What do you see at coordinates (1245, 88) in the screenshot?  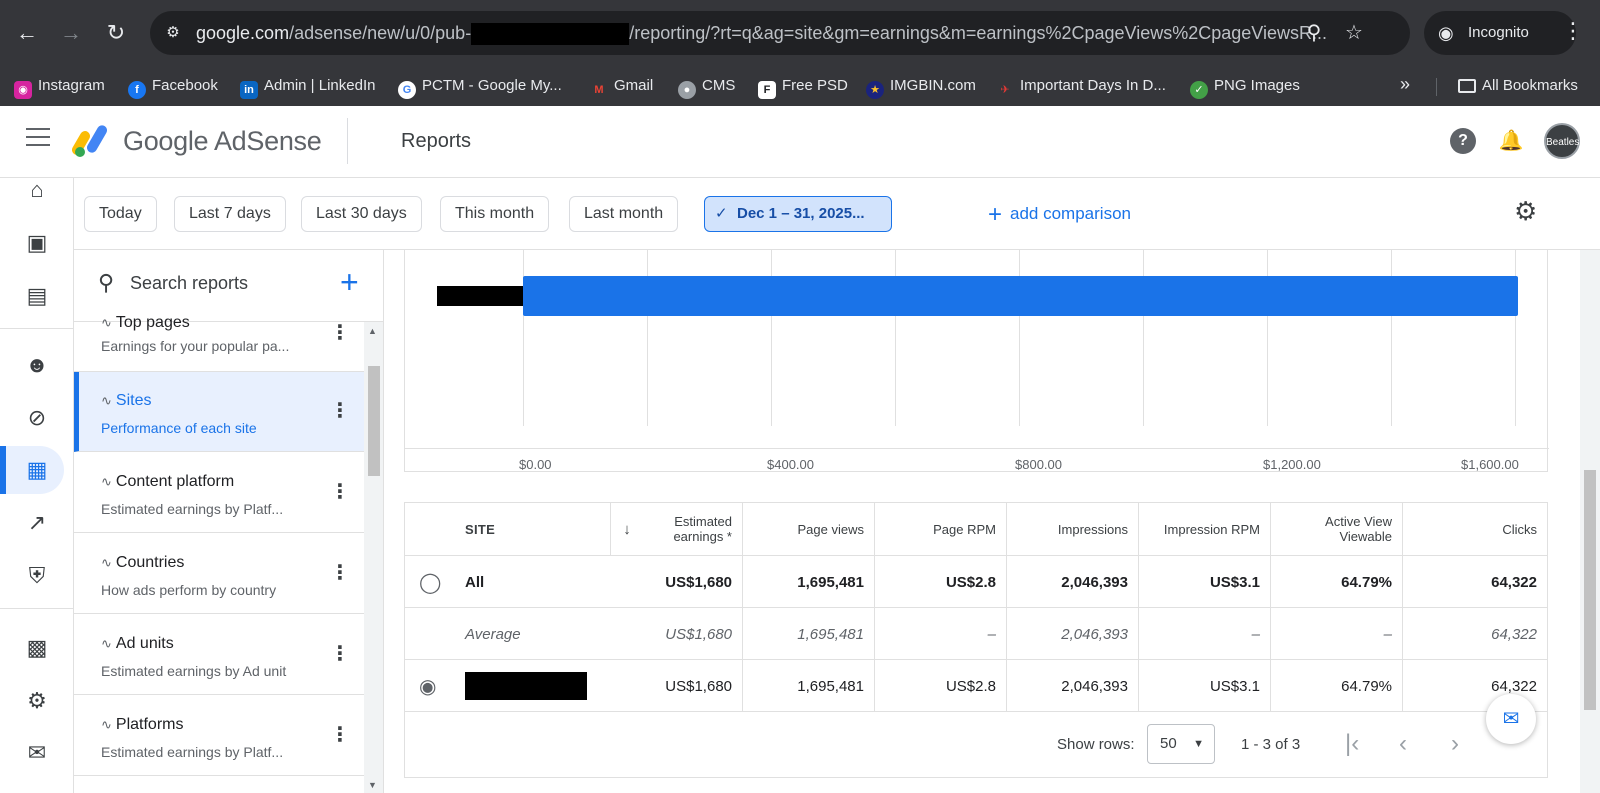 I see `bookmark-png-images: ✓ PNG Images` at bounding box center [1245, 88].